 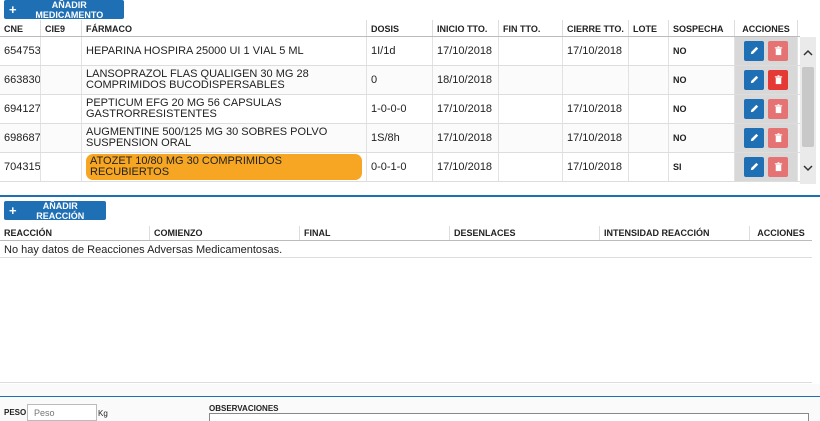 I want to click on col-dosis: DOSIS, so click(x=400, y=28).